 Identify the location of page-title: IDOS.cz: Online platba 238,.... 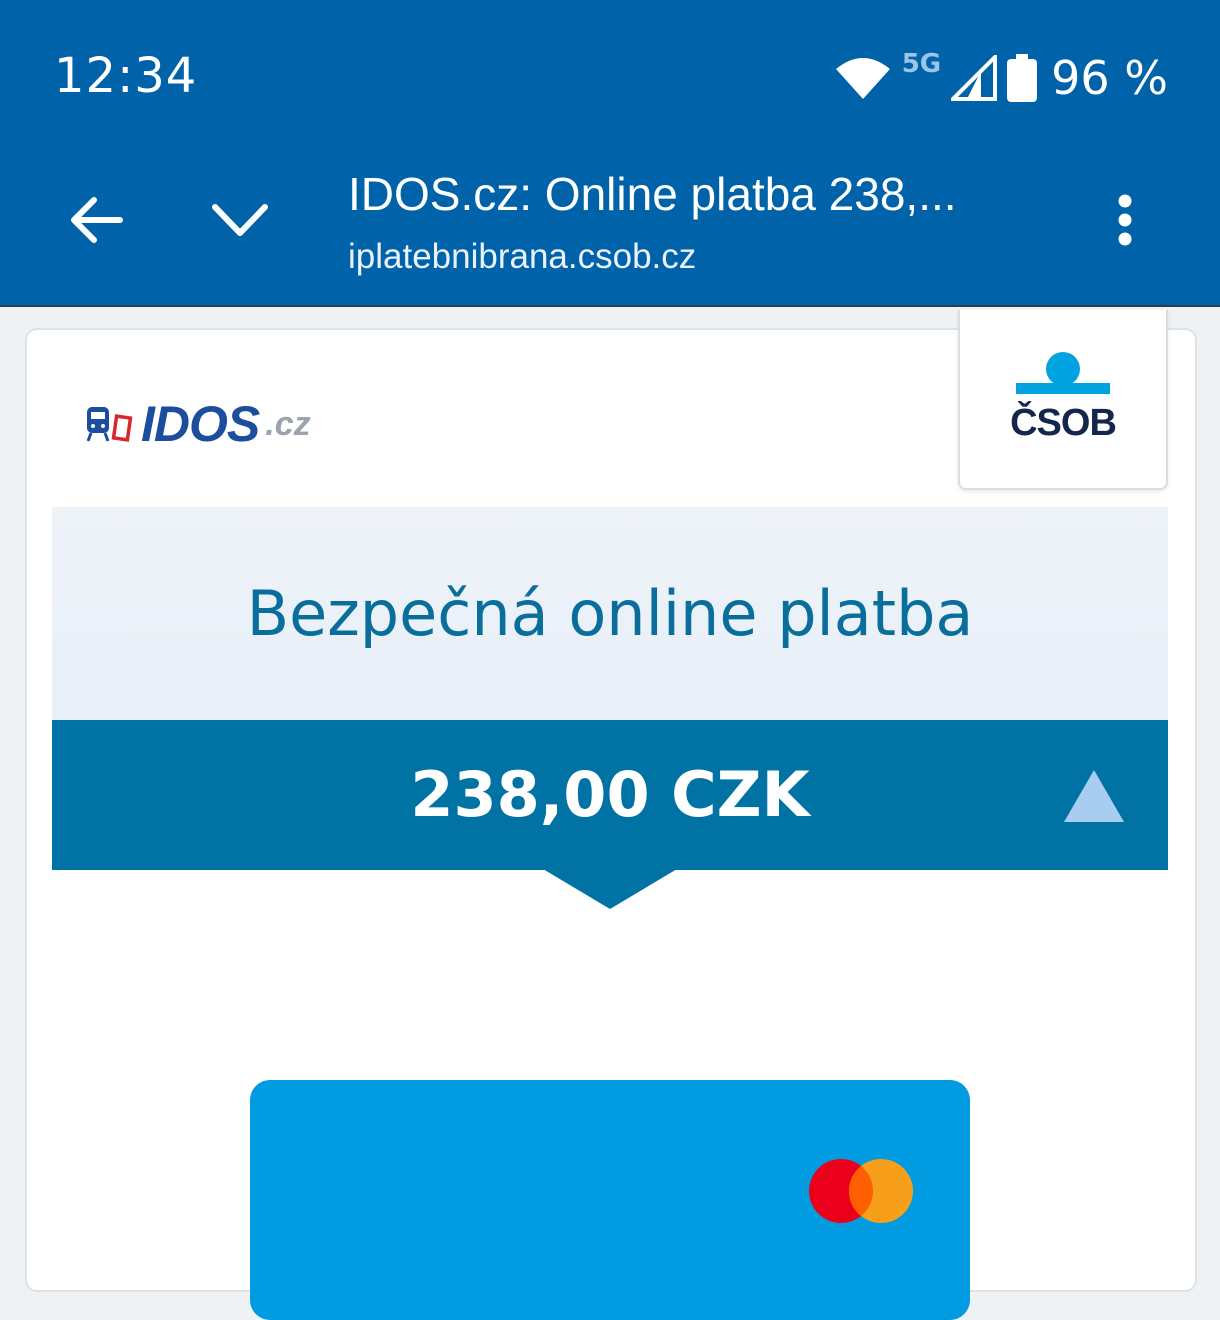
(652, 194).